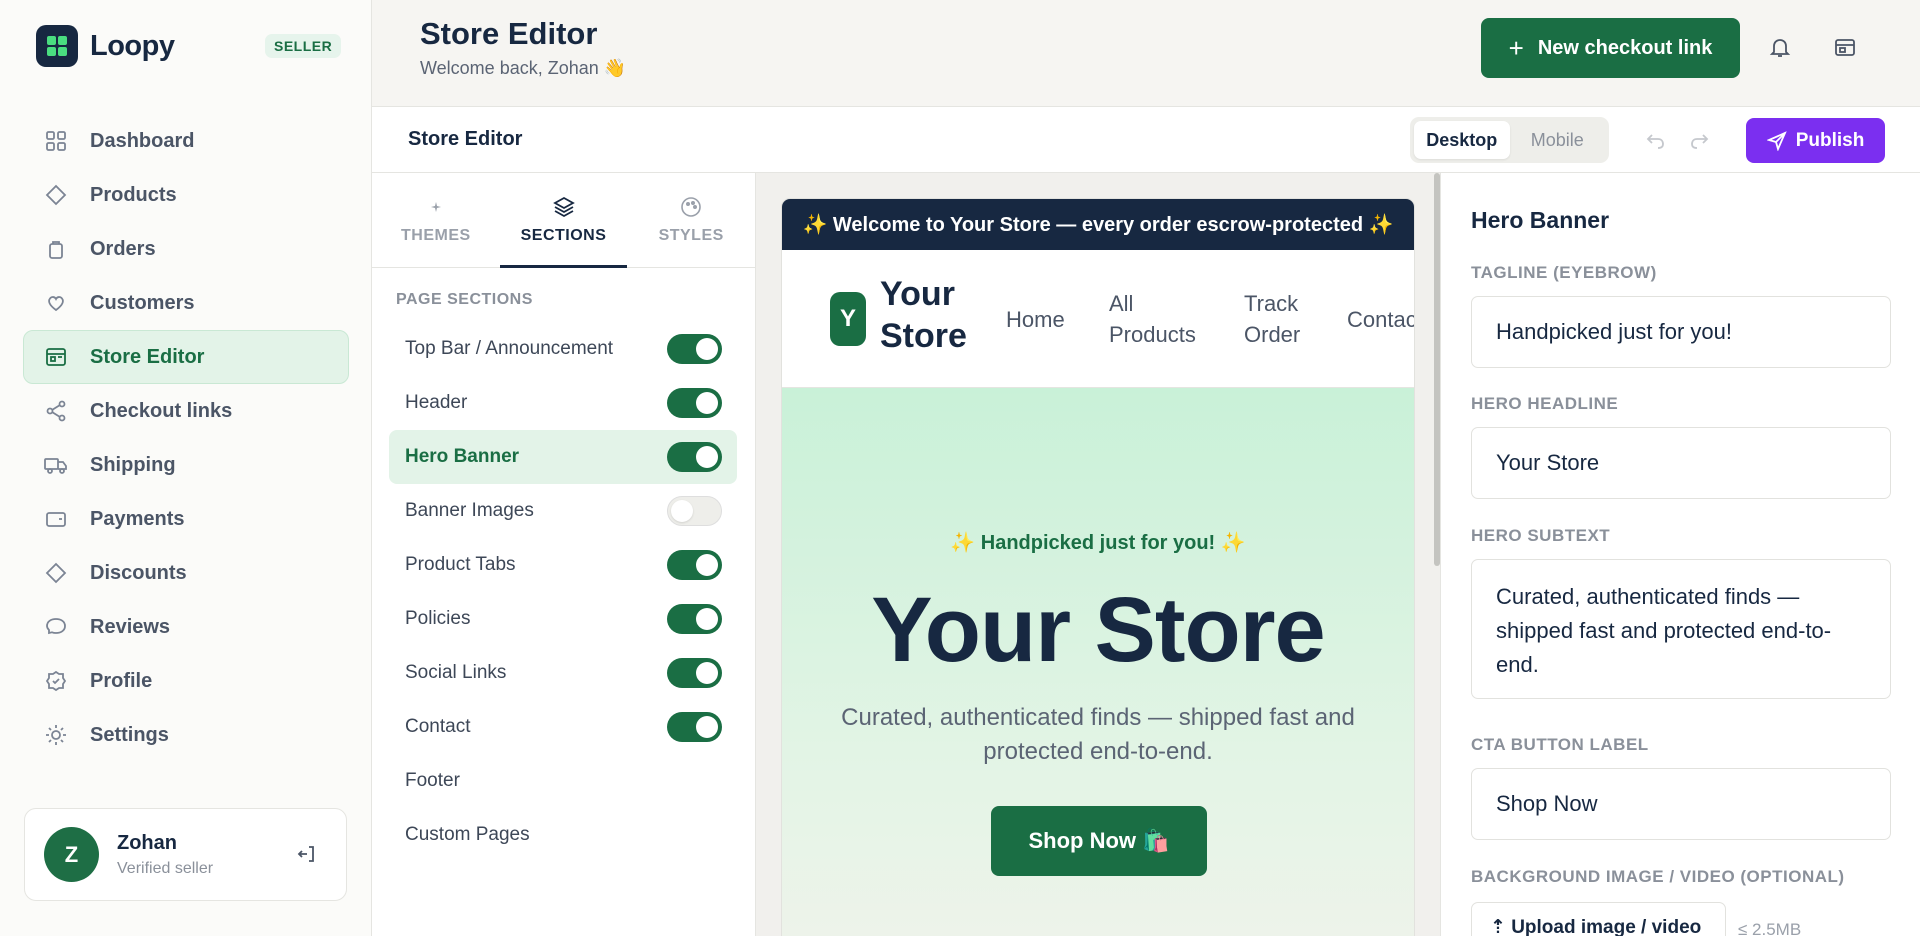 This screenshot has height=936, width=1920. Describe the element at coordinates (563, 619) in the screenshot. I see `section-row-policies: Policies` at that location.